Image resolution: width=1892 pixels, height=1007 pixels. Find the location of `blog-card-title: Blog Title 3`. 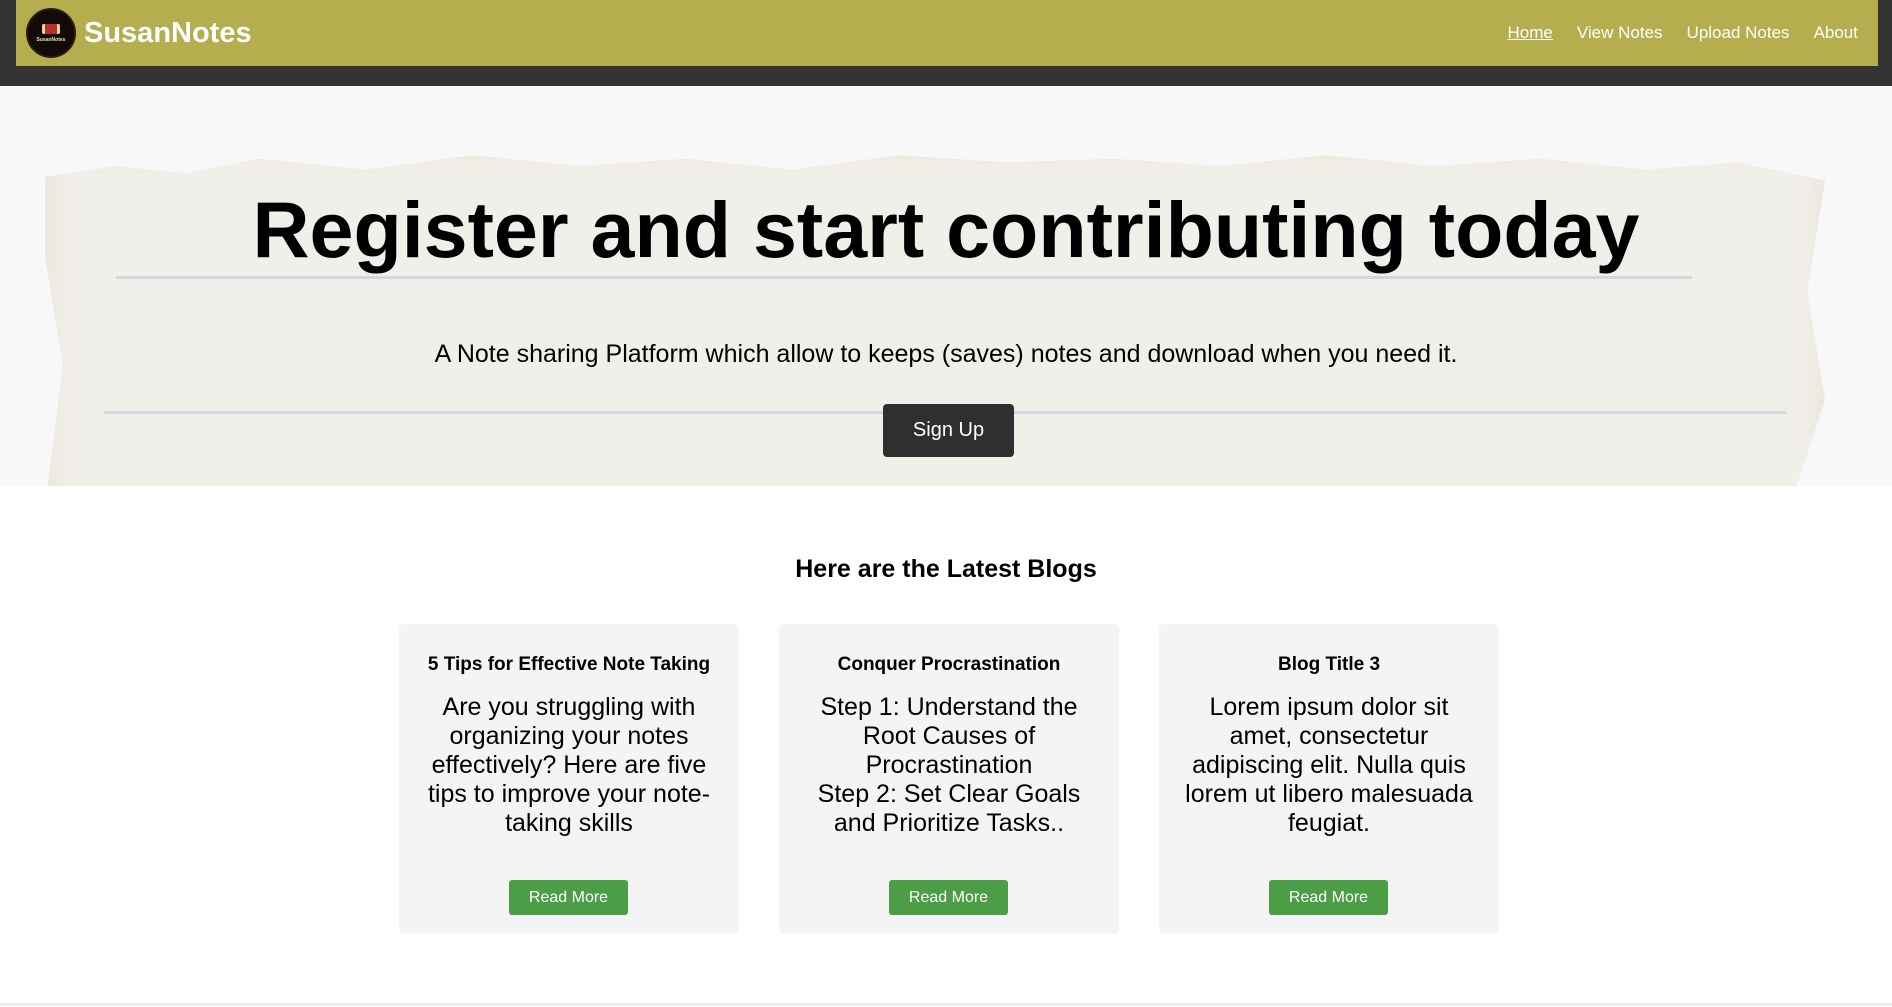

blog-card-title: Blog Title 3 is located at coordinates (1329, 664).